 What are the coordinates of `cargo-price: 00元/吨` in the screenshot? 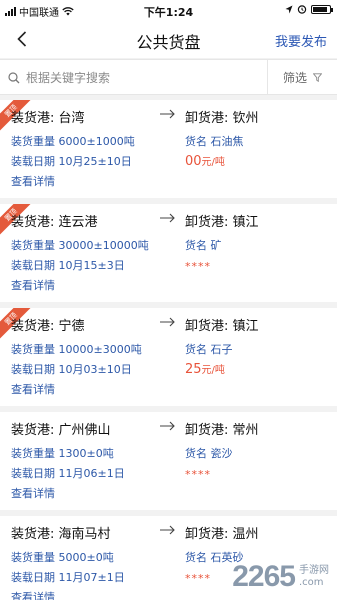 It's located at (205, 161).